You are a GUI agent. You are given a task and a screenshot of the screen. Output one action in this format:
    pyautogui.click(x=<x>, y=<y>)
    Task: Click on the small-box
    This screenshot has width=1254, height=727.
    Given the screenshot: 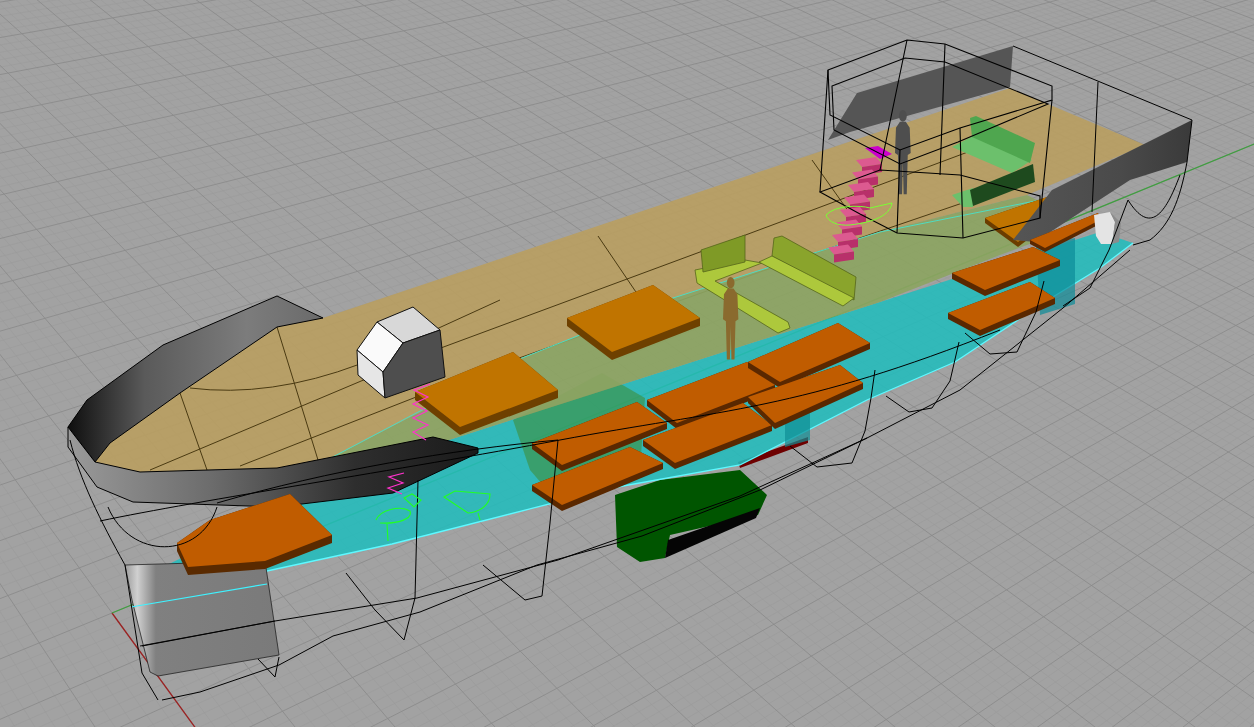 What is the action you would take?
    pyautogui.click(x=1107, y=228)
    